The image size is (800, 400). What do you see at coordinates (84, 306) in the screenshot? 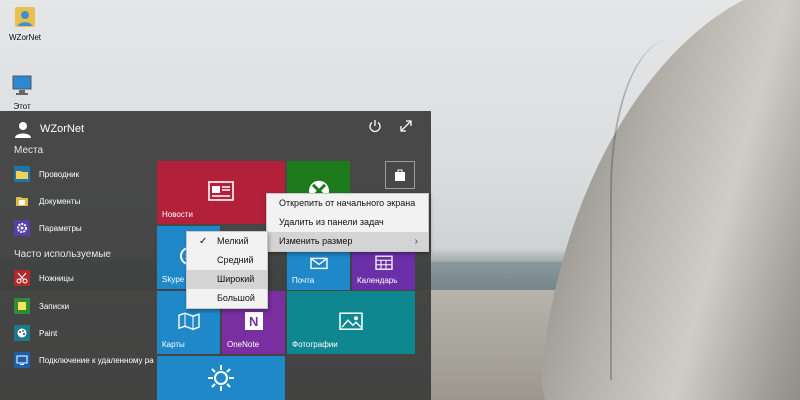
I see `frequent-item-sticky-notes: Записки` at bounding box center [84, 306].